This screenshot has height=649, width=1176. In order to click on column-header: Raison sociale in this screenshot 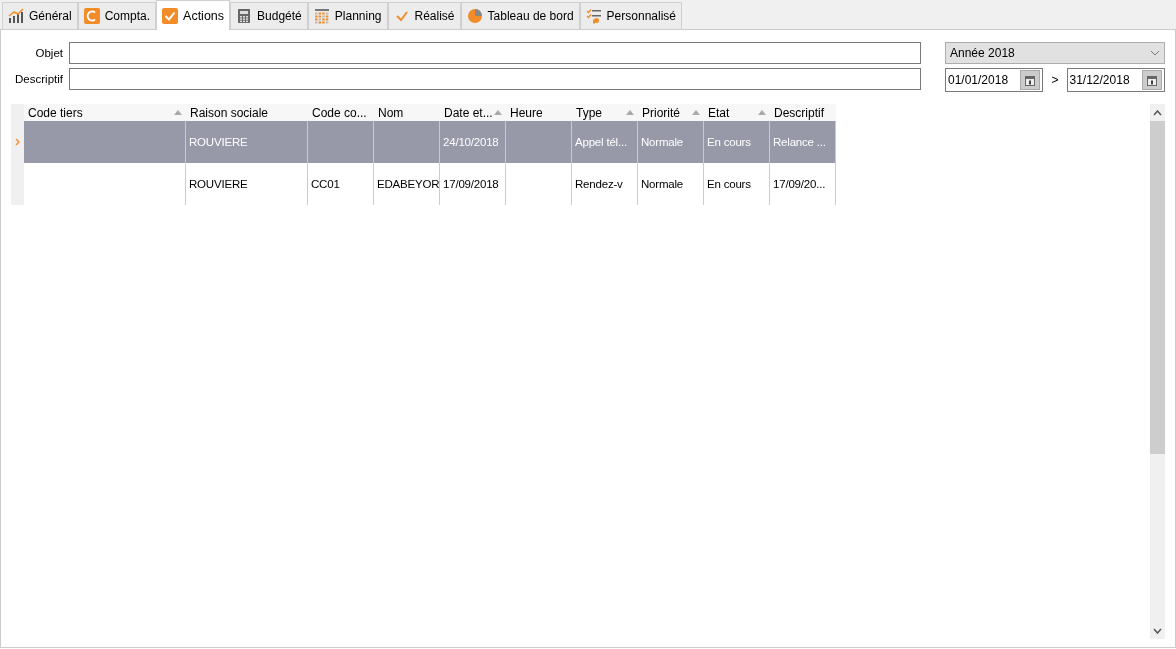, I will do `click(247, 112)`.